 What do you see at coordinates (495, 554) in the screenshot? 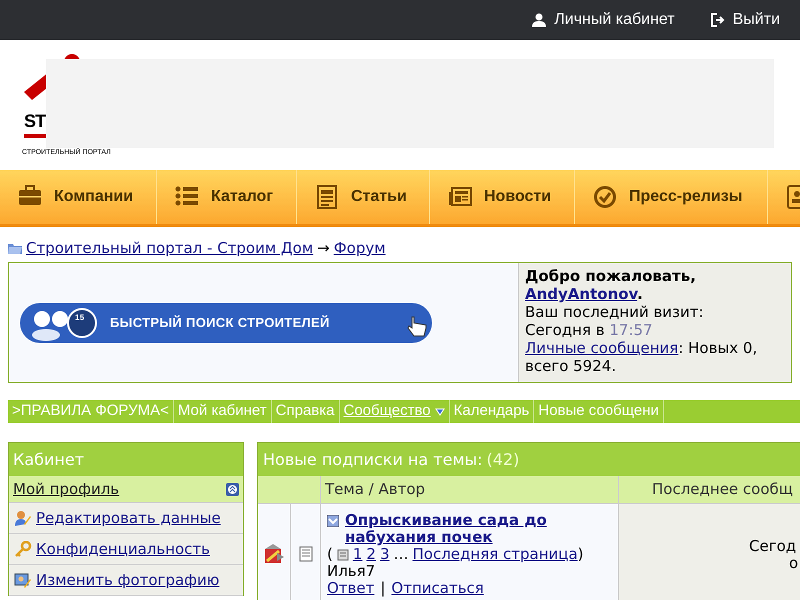
I see `last-page-link: Последняя страница` at bounding box center [495, 554].